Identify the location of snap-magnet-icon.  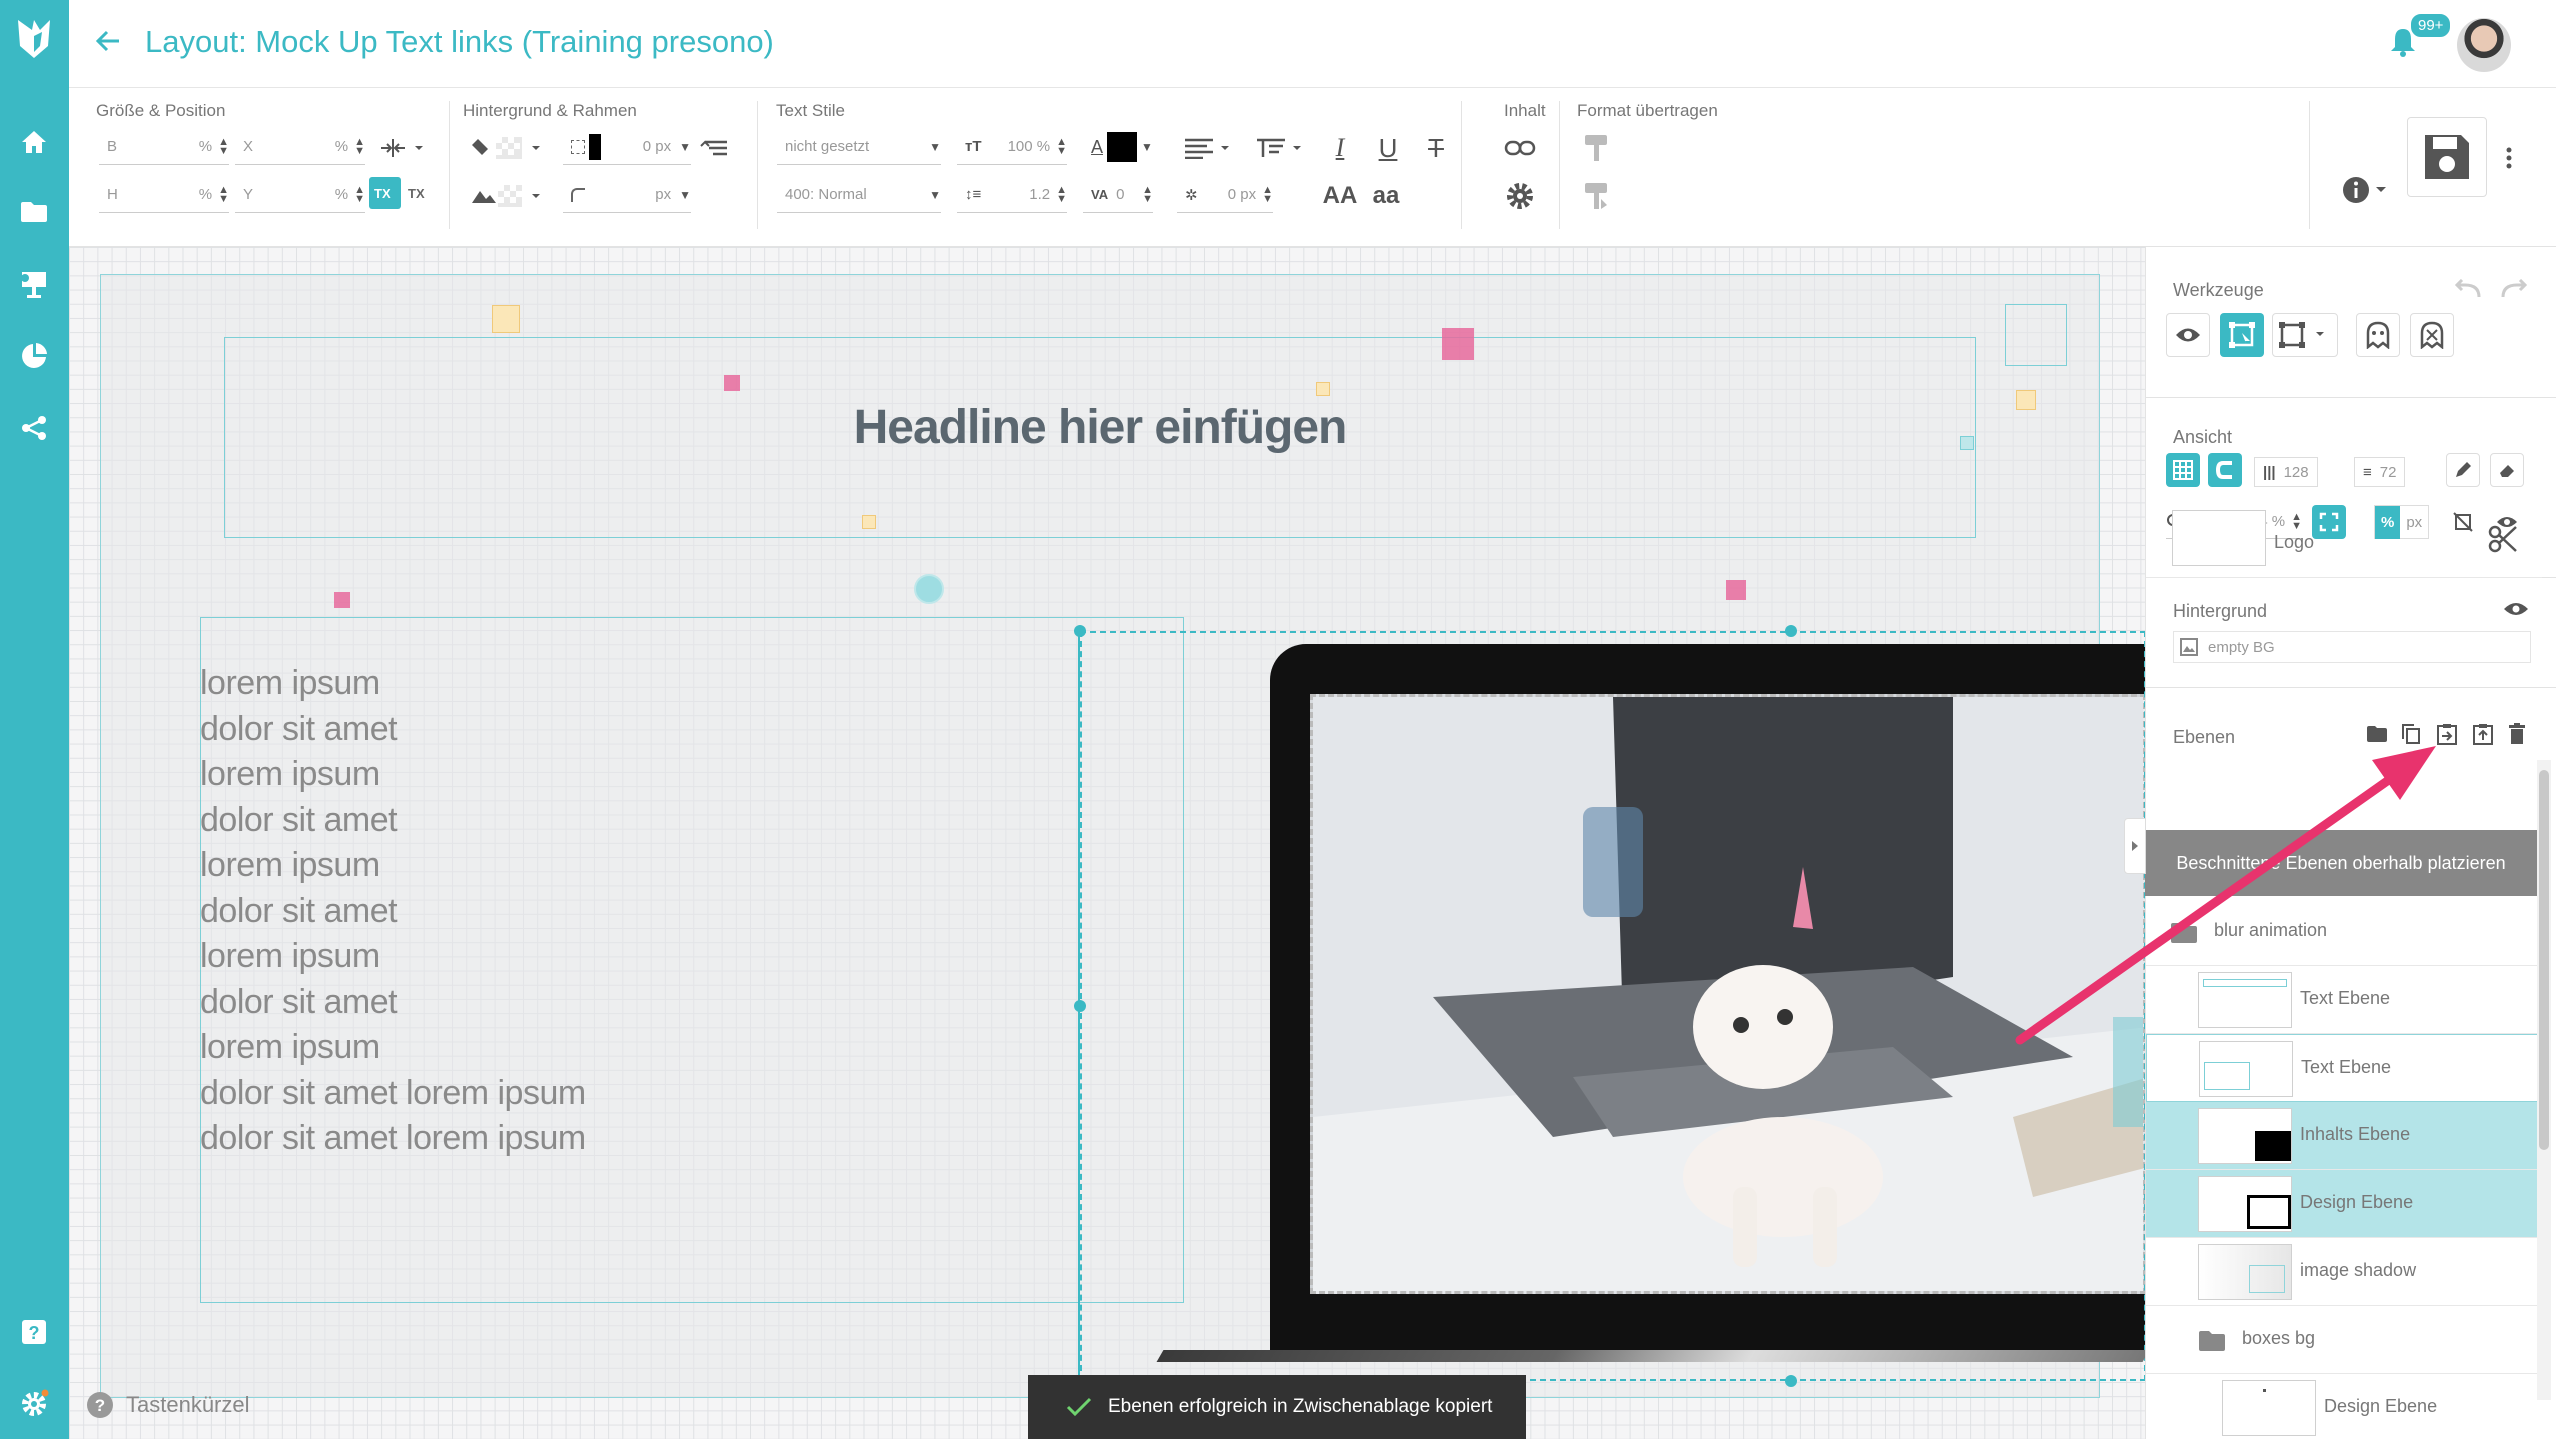
(2225, 470).